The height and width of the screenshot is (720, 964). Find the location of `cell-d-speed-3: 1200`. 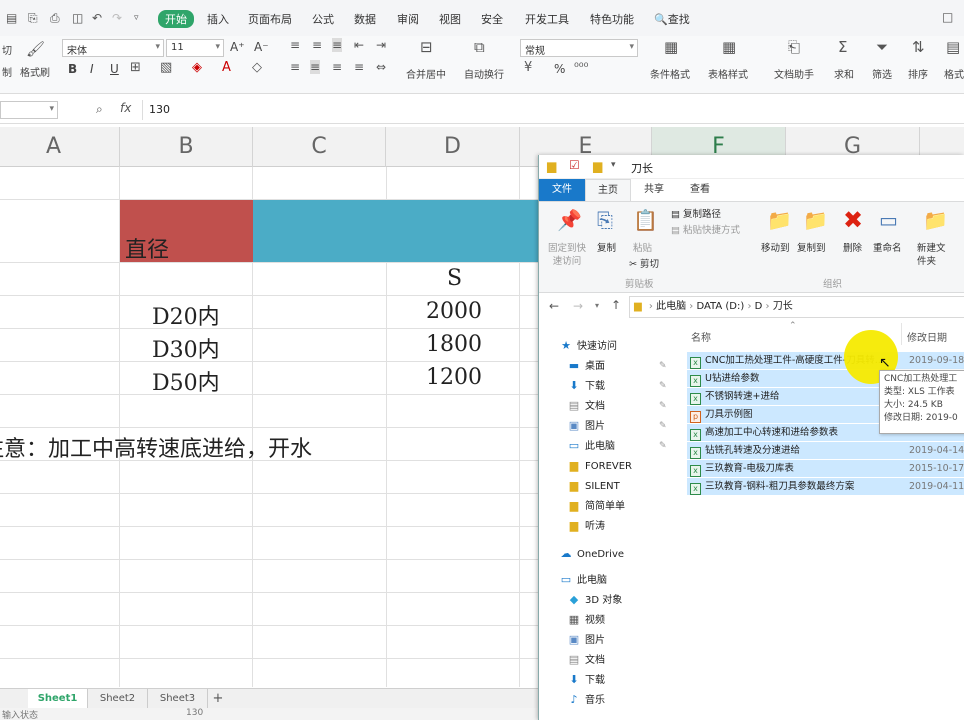

cell-d-speed-3: 1200 is located at coordinates (454, 377).